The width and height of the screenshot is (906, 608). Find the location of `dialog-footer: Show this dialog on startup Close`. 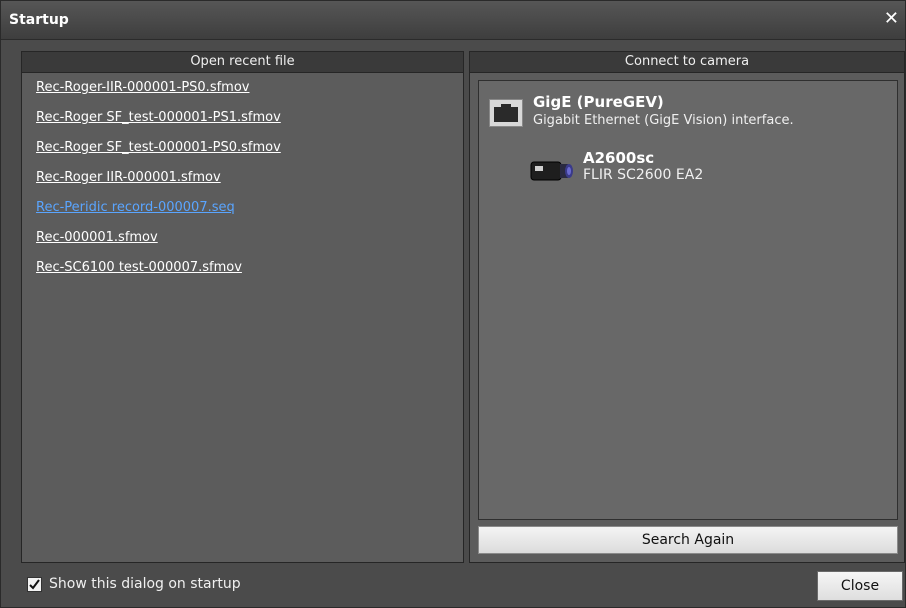

dialog-footer: Show this dialog on startup Close is located at coordinates (453, 587).